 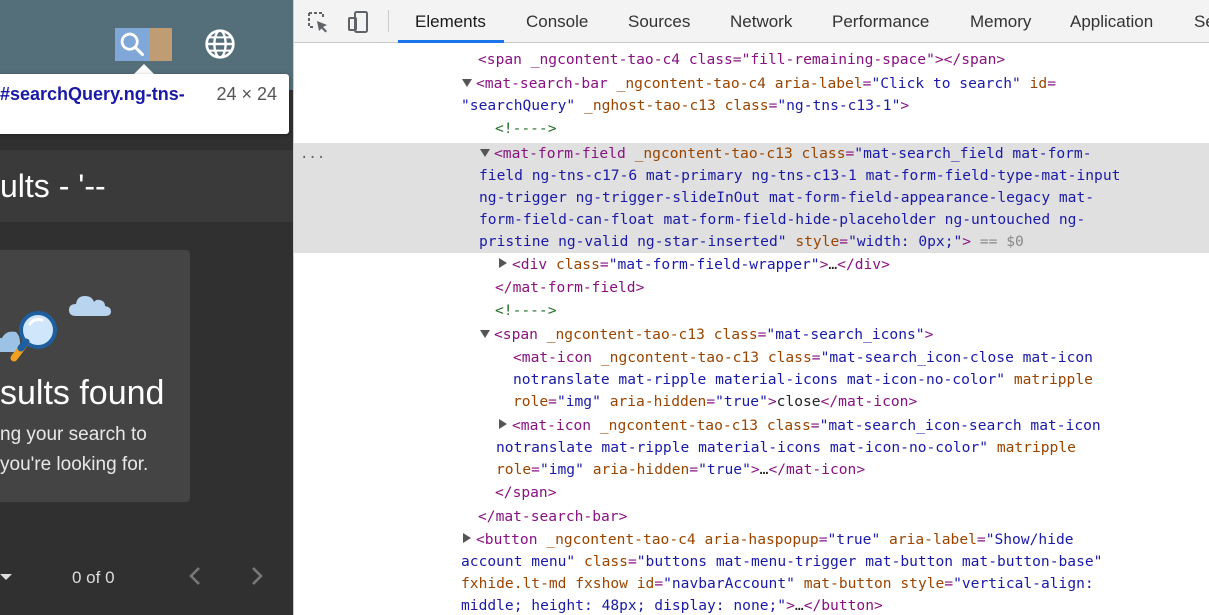 I want to click on dom-attr-value: pristine ng-valid ng-star-inserted", so click(x=633, y=241).